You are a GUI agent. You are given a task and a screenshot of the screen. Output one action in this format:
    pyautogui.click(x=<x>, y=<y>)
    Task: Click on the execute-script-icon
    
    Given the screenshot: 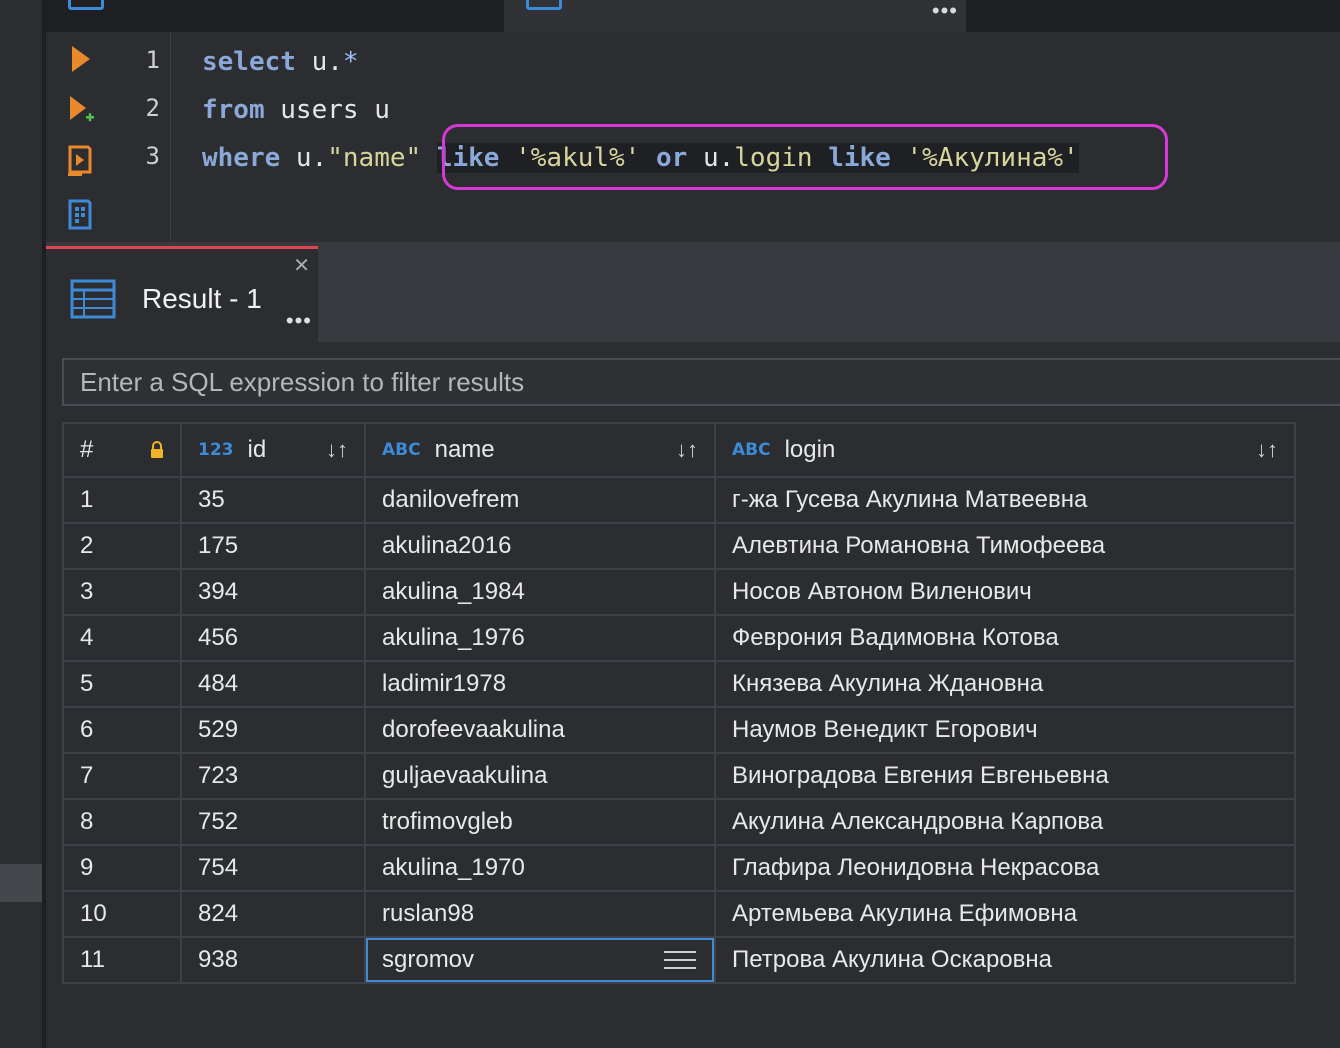 What is the action you would take?
    pyautogui.click(x=80, y=161)
    